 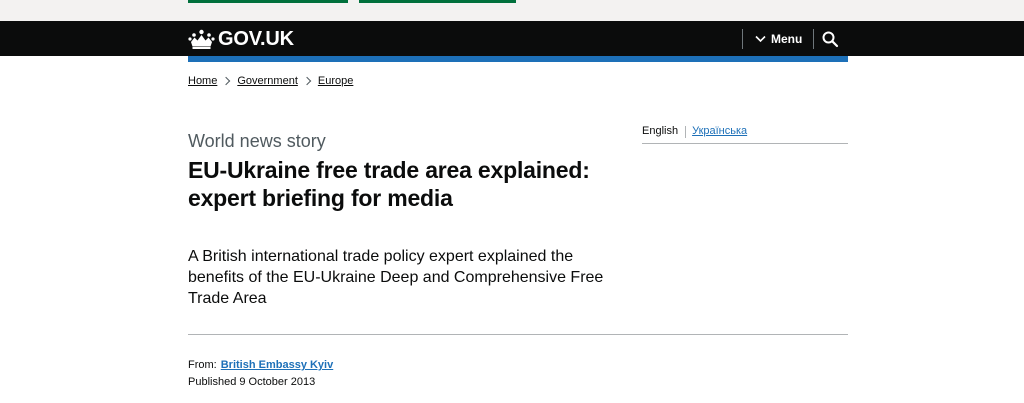 What do you see at coordinates (257, 141) in the screenshot?
I see `content-type-caption: World news story` at bounding box center [257, 141].